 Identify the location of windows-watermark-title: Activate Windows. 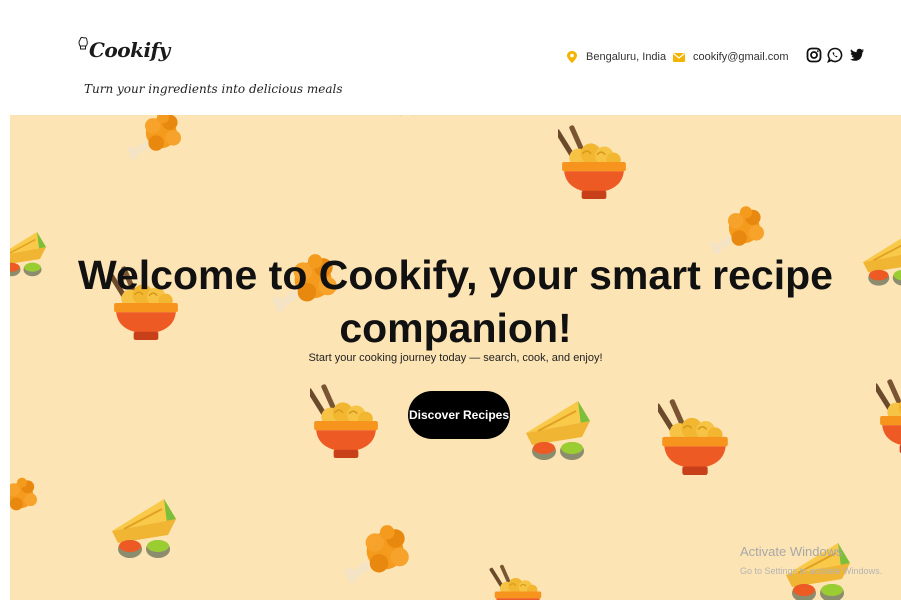
(791, 551).